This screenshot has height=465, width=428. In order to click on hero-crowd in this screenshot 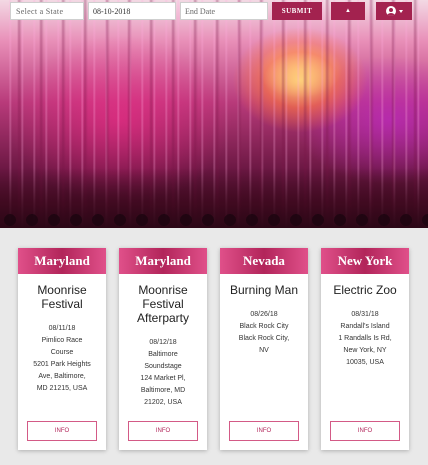, I will do `click(214, 212)`.